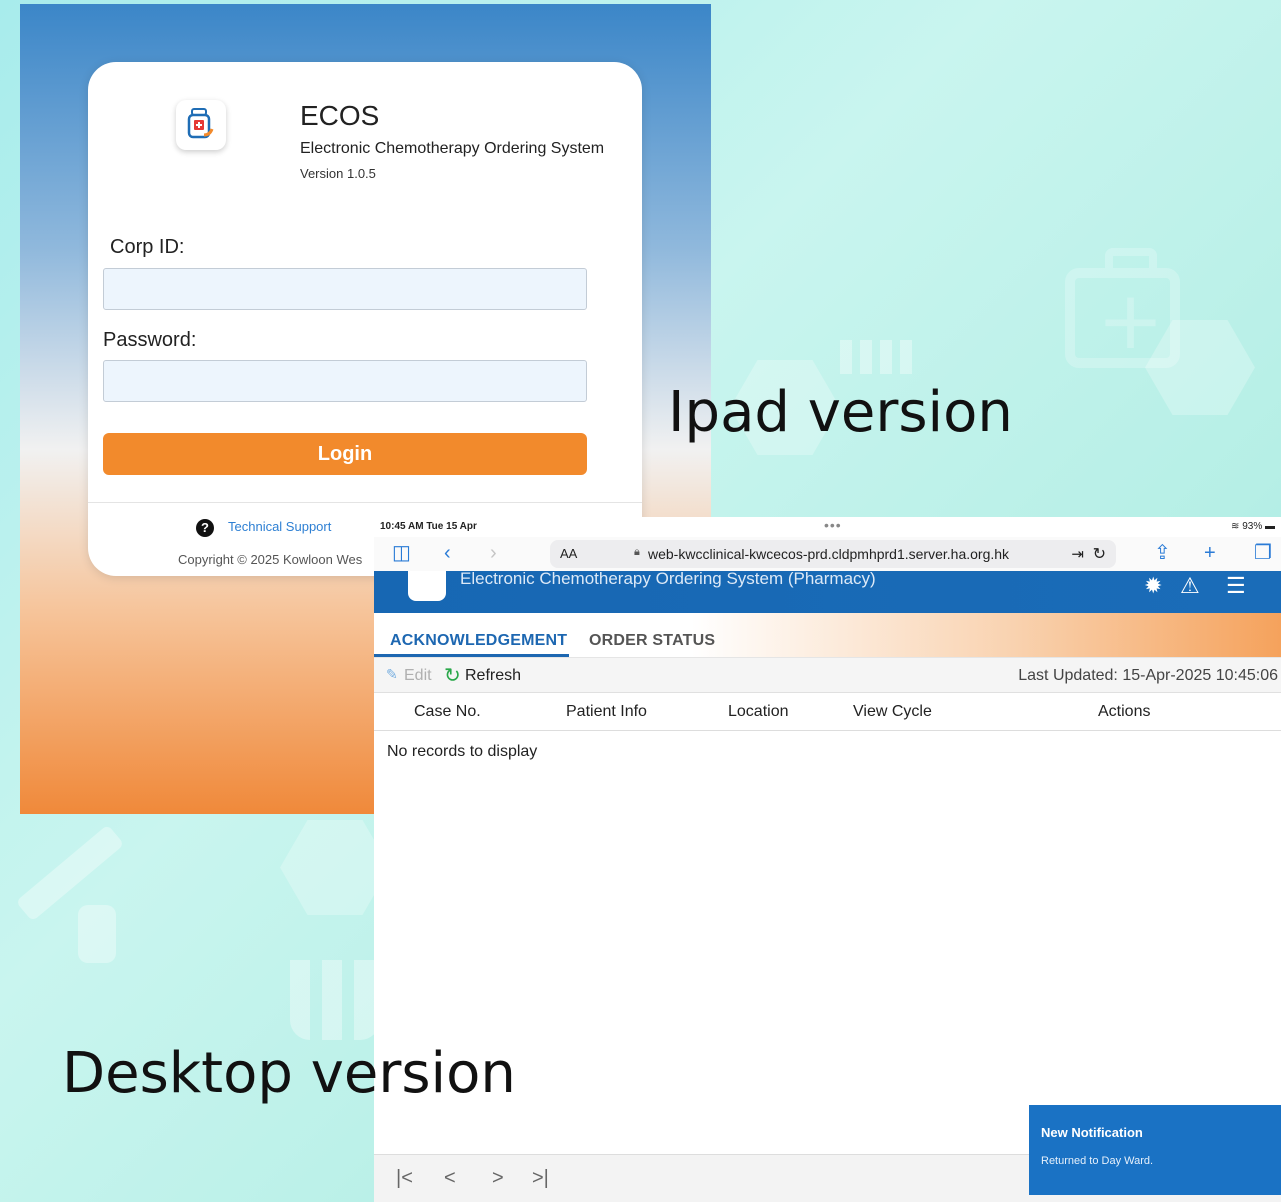 The width and height of the screenshot is (1281, 1202). Describe the element at coordinates (877, 357) in the screenshot. I see `barcode-decoration` at that location.